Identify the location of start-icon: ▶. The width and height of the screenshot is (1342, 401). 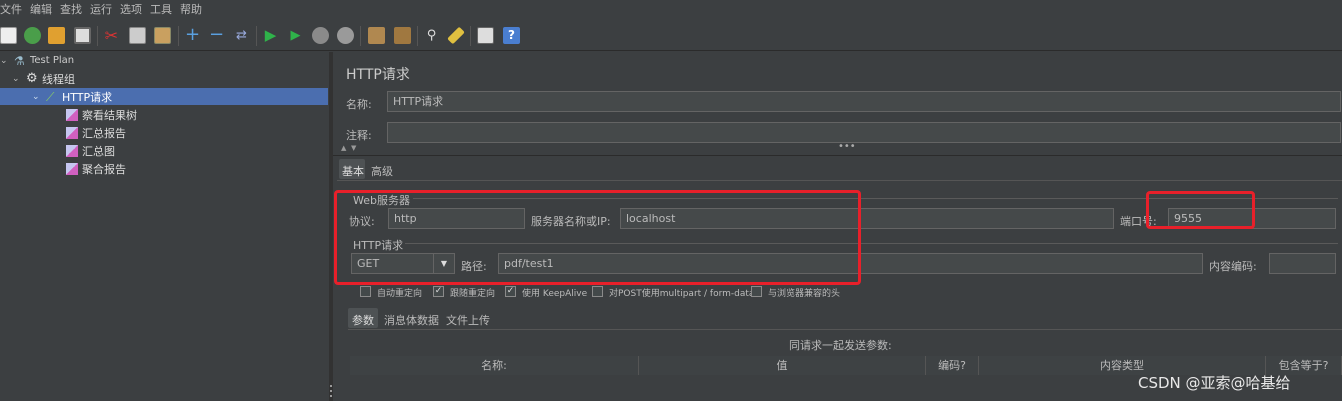
(270, 35).